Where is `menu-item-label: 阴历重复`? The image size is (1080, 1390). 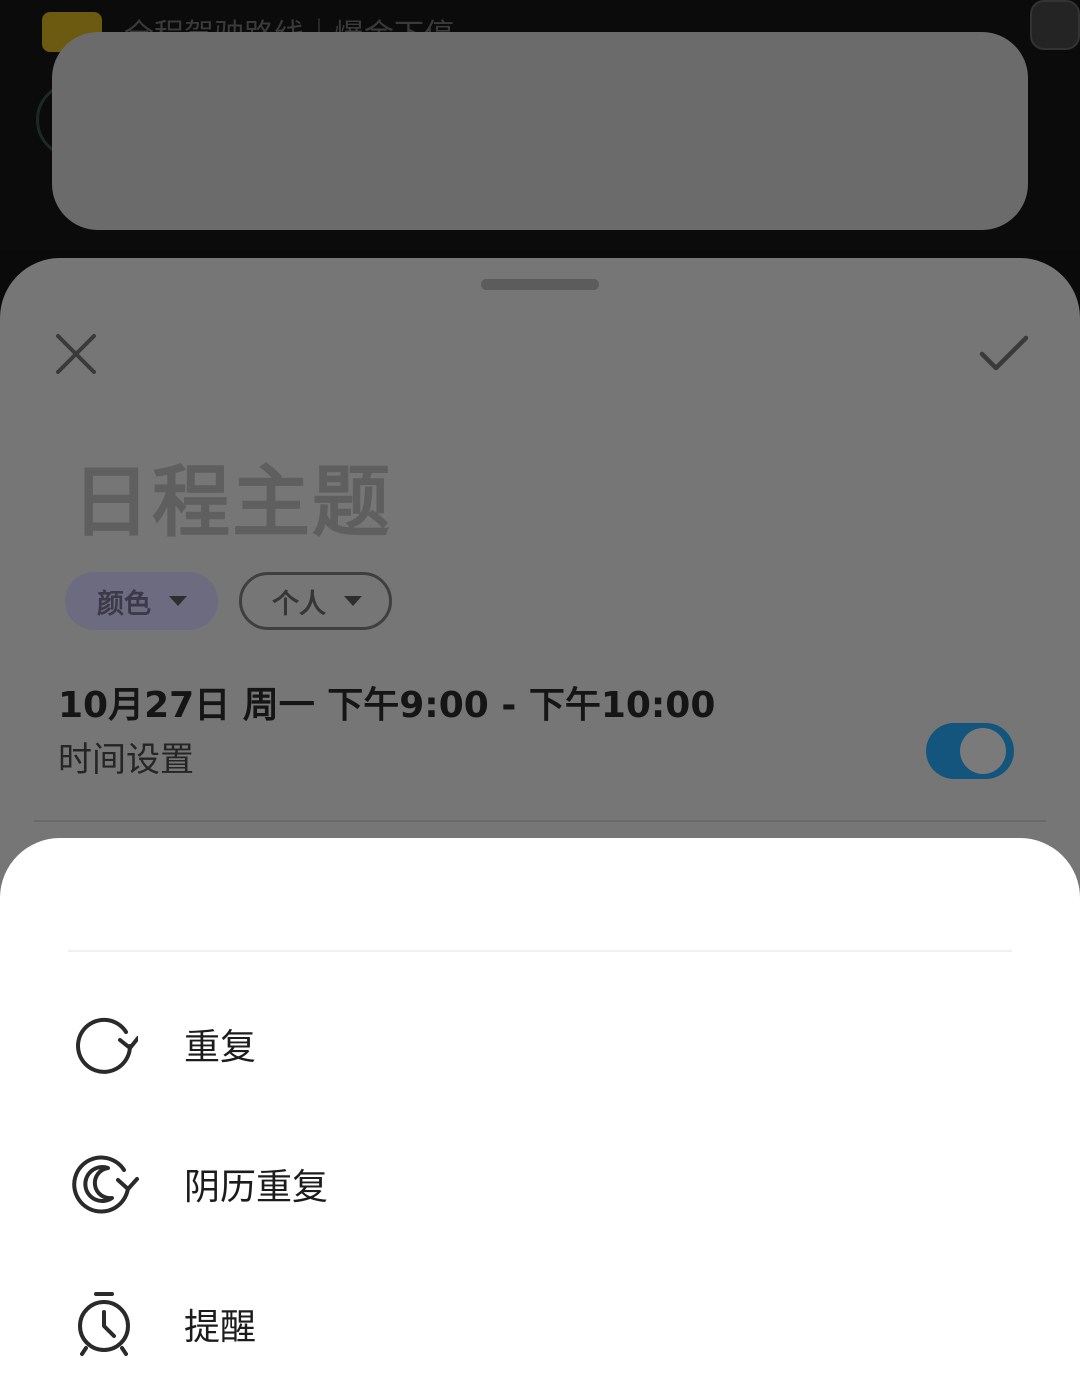
menu-item-label: 阴历重复 is located at coordinates (256, 1187).